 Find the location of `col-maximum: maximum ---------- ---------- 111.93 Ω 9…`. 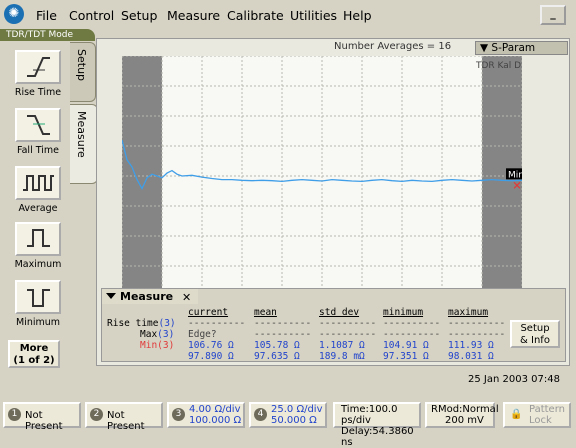

col-maximum: maximum ---------- ---------- 111.93 Ω 9… is located at coordinates (476, 334).